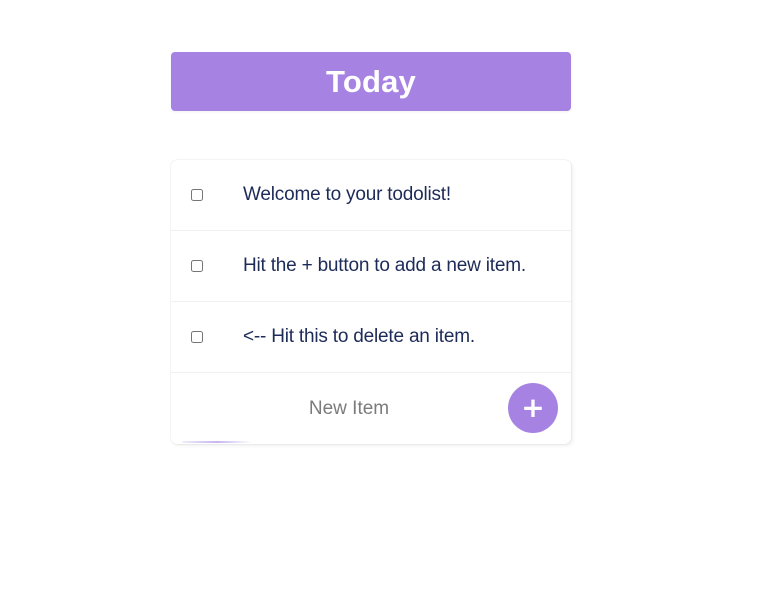 The image size is (769, 594). I want to click on item-text: Hit the + button to add a new item., so click(384, 265).